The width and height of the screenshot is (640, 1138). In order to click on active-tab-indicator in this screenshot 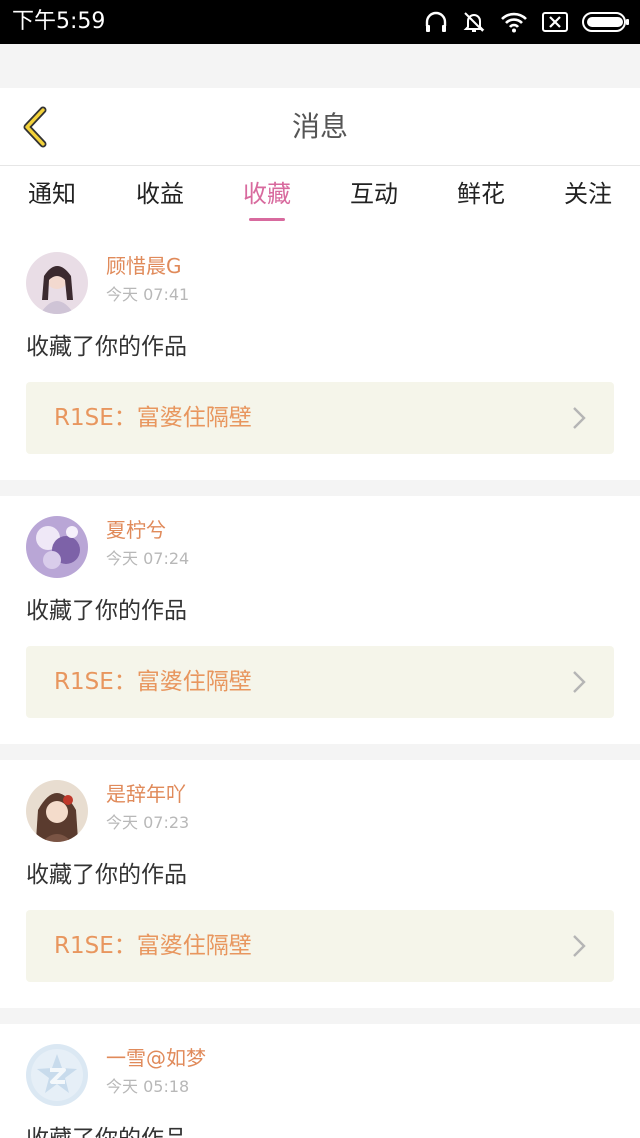, I will do `click(267, 219)`.